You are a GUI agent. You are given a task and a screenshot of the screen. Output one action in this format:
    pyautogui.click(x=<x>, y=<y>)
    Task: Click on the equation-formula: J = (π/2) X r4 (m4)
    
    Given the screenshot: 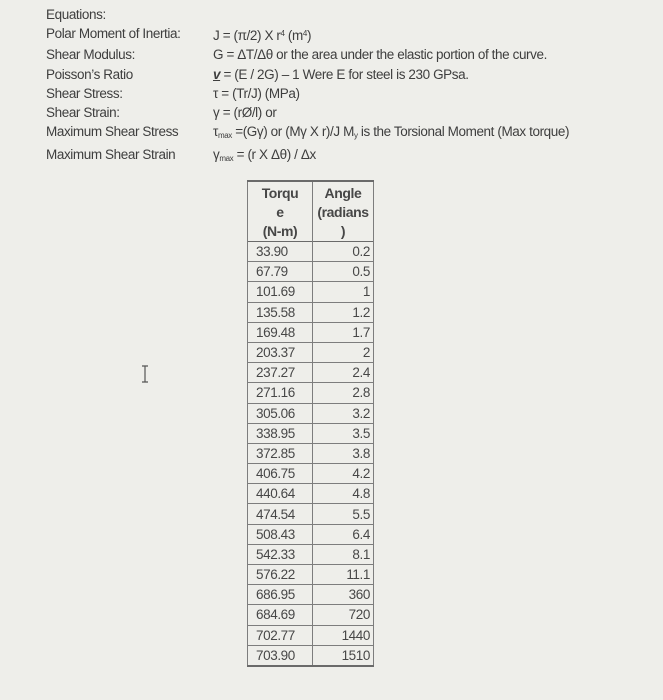 What is the action you would take?
    pyautogui.click(x=262, y=36)
    